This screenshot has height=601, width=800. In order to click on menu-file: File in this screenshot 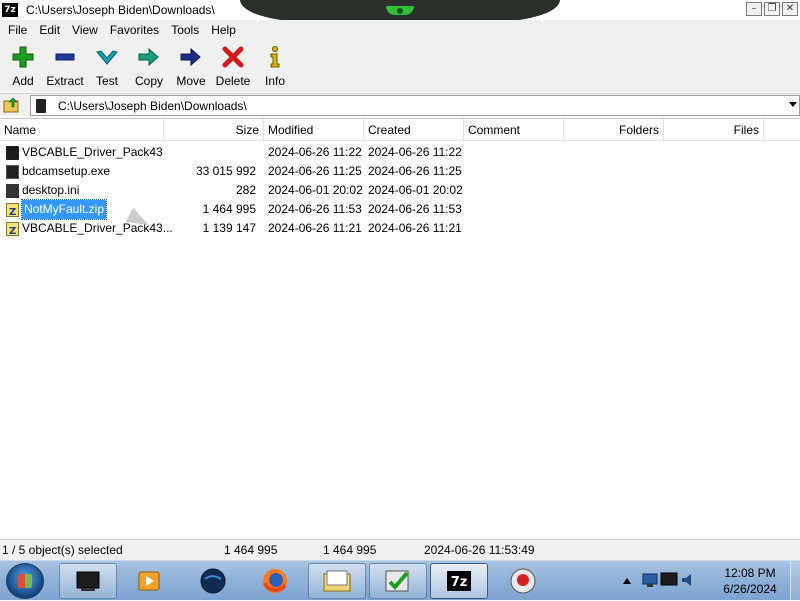, I will do `click(17, 30)`.